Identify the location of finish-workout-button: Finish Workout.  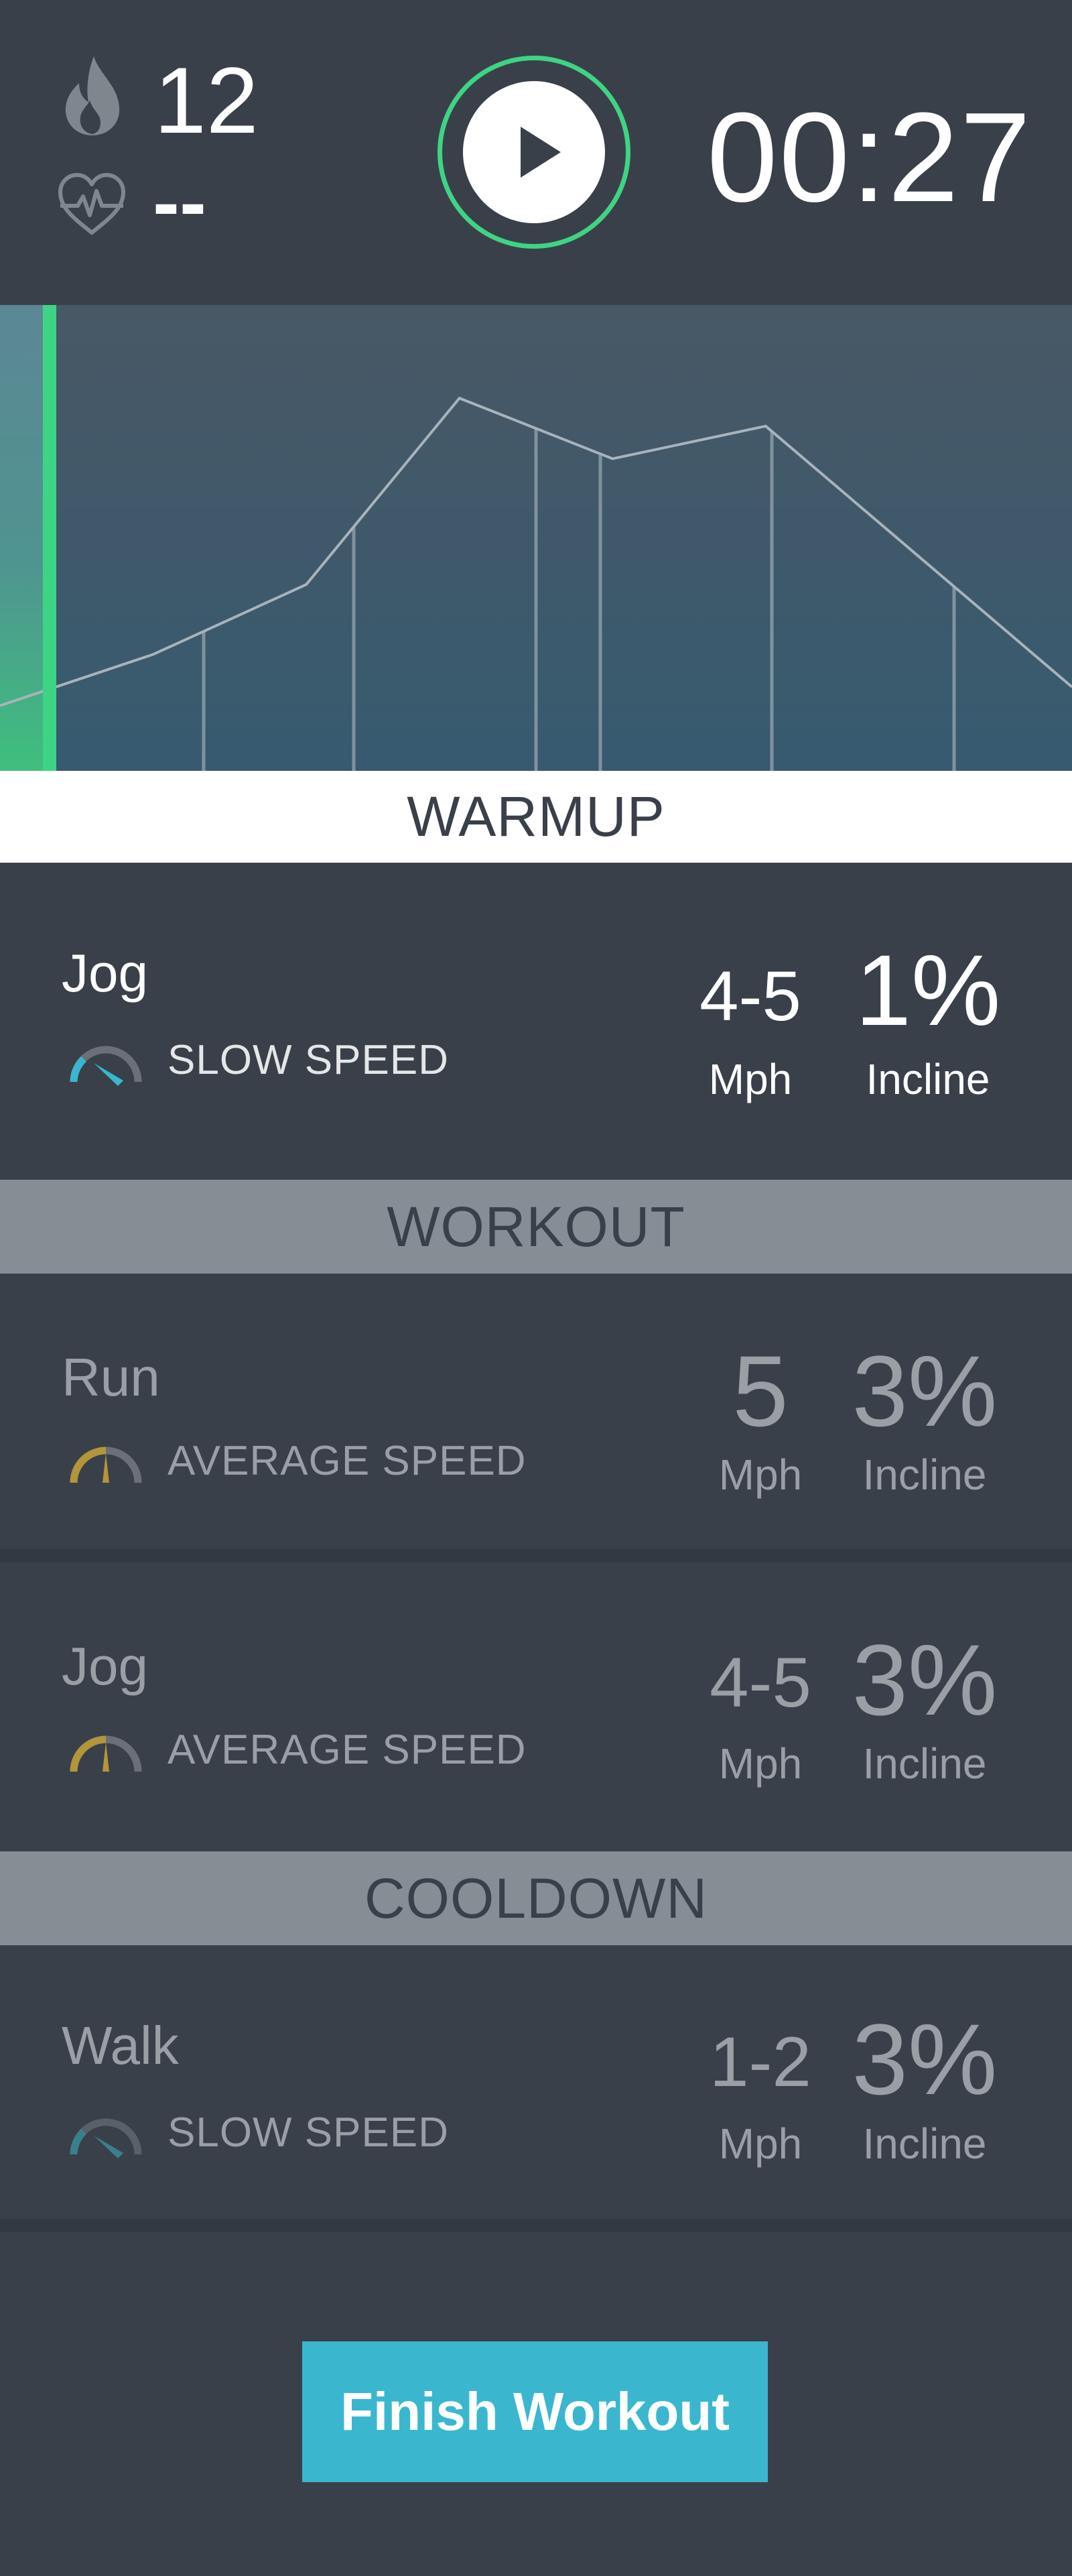
(535, 2411).